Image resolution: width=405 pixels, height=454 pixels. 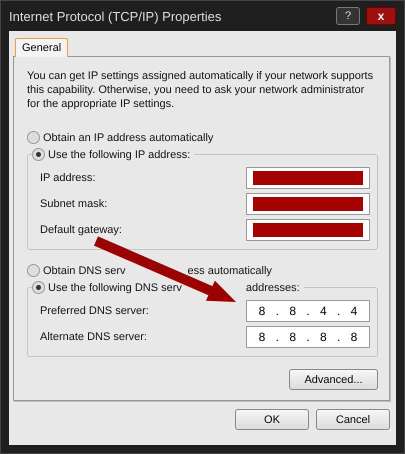 I want to click on radio-label: addresses:, so click(x=273, y=288).